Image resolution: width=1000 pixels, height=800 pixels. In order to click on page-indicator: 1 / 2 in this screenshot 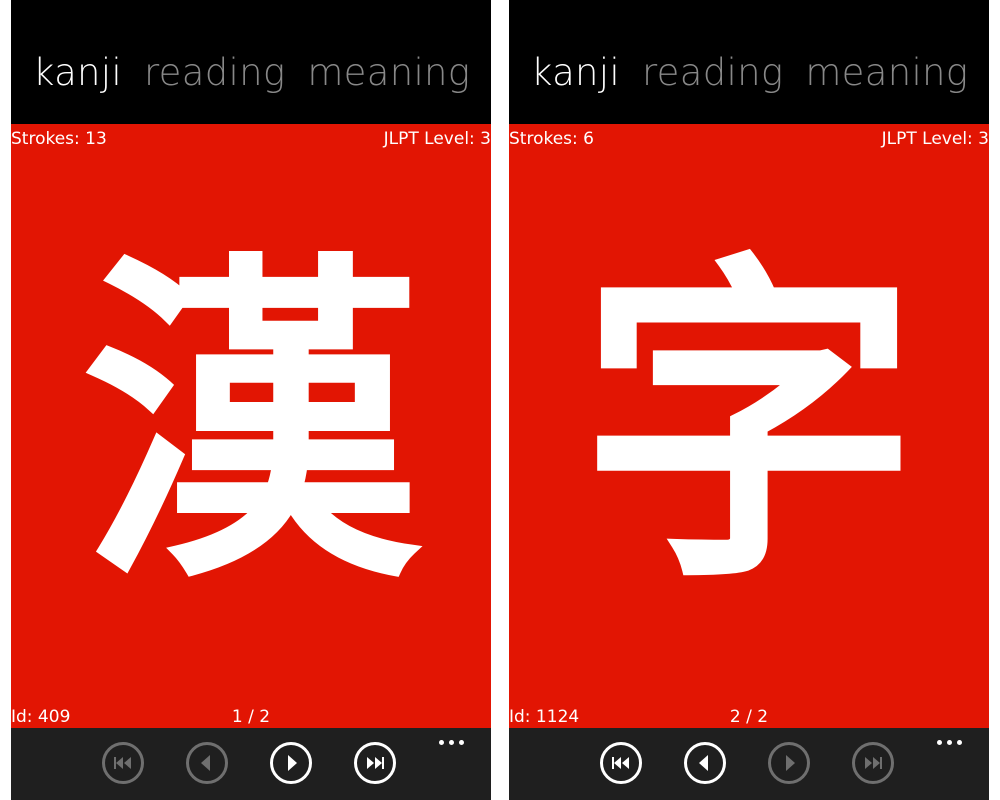, I will do `click(251, 717)`.